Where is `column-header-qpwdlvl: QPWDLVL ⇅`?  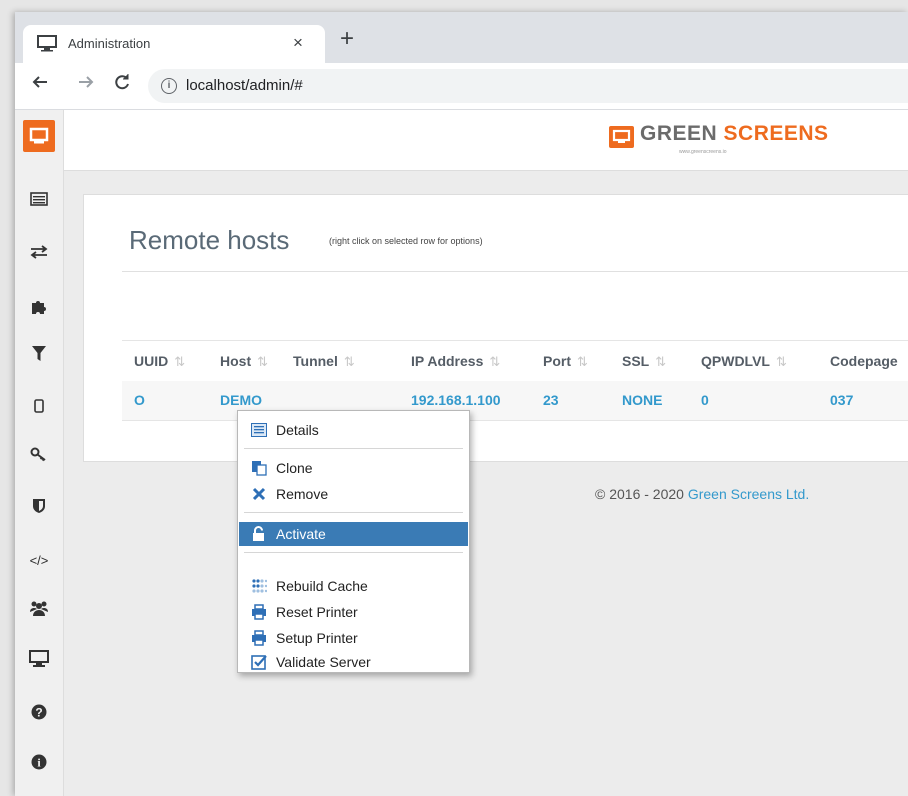 column-header-qpwdlvl: QPWDLVL ⇅ is located at coordinates (744, 361).